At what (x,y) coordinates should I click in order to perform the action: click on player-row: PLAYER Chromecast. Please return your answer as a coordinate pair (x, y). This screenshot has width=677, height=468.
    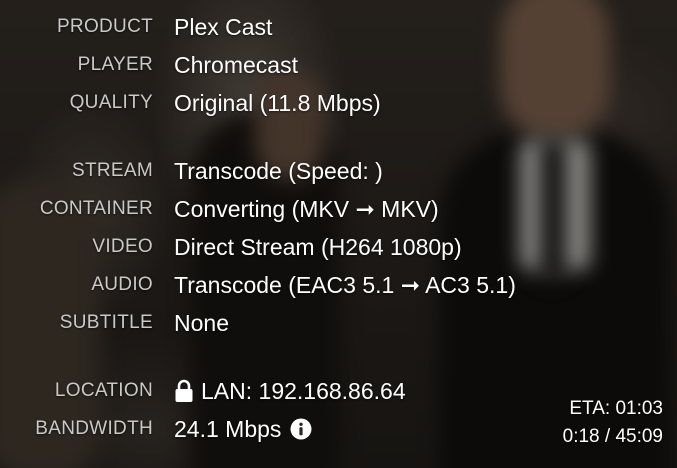
    Looking at the image, I should click on (280, 65).